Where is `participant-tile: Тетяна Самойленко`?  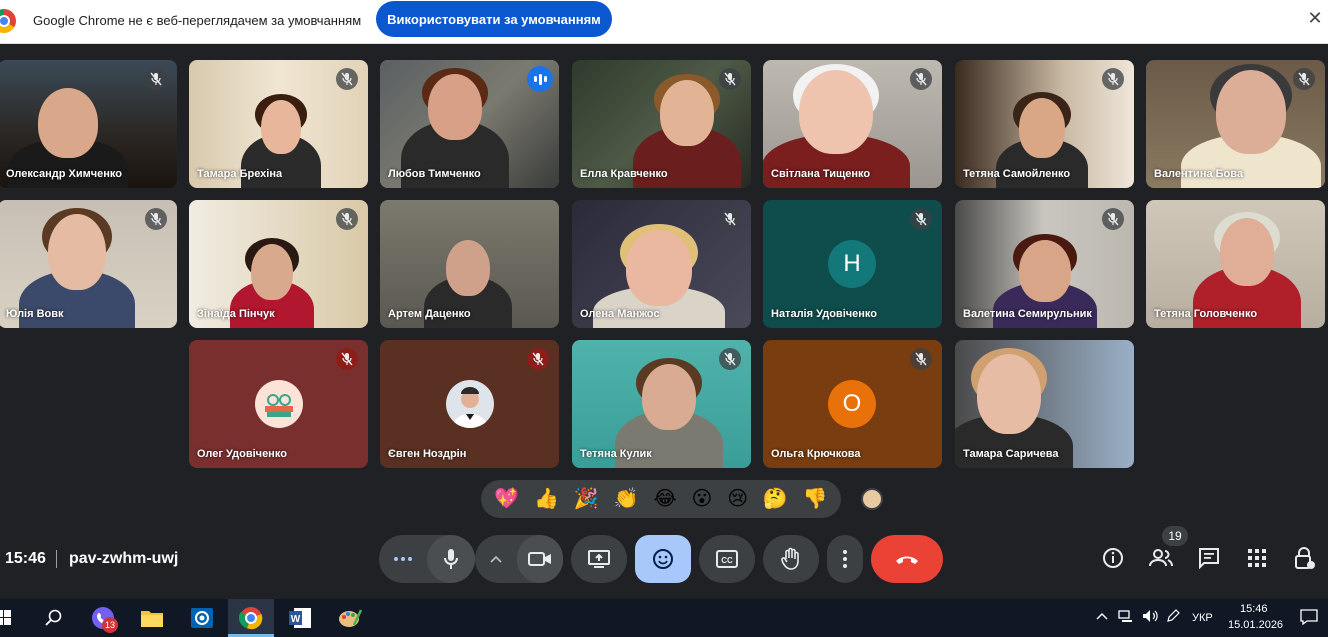 participant-tile: Тетяна Самойленко is located at coordinates (1044, 124).